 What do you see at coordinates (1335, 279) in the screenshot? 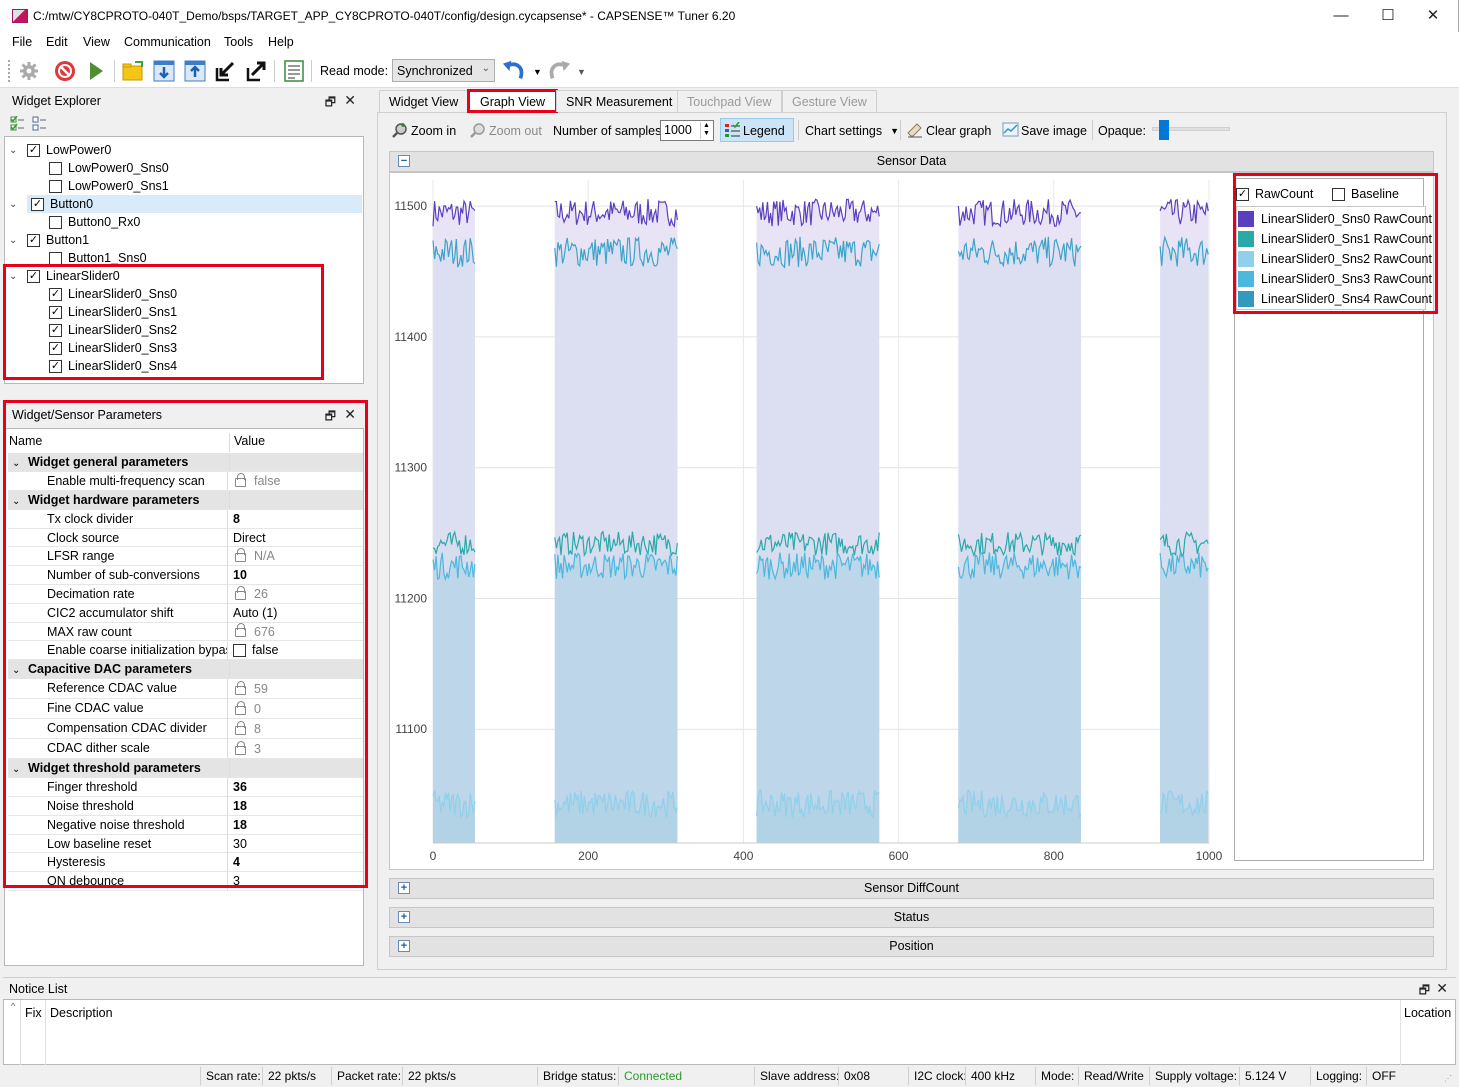
I see `legend-item: LinearSlider0_Sns3 RawCount` at bounding box center [1335, 279].